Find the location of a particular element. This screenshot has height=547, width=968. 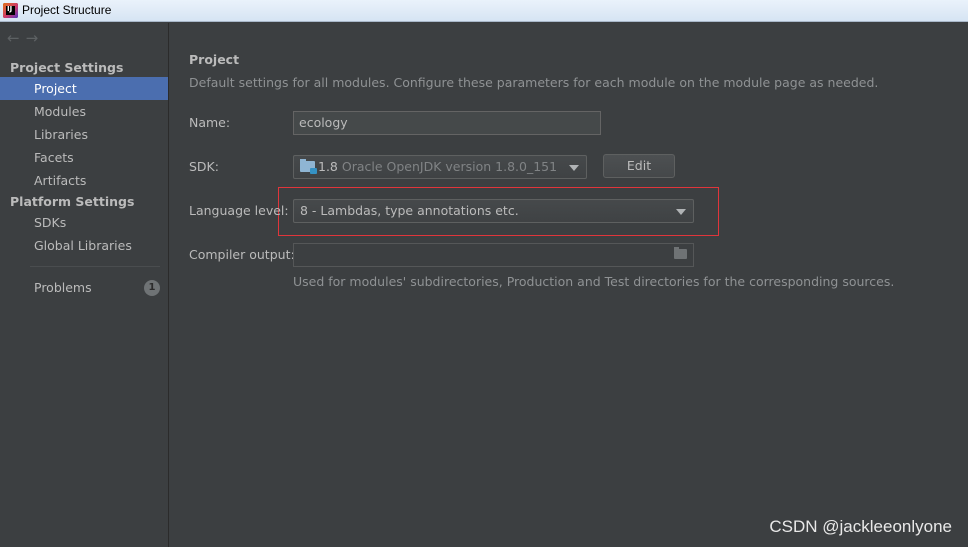

sidebar-item-artifacts: Artifacts is located at coordinates (84, 180).